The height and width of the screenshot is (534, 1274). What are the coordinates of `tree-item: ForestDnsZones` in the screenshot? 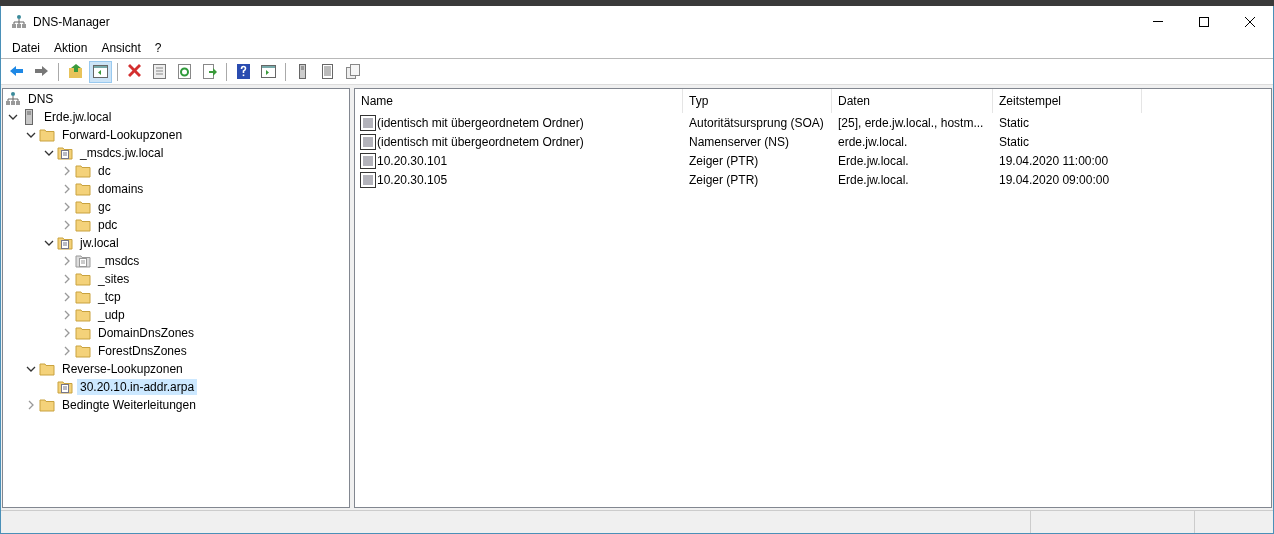 It's located at (142, 351).